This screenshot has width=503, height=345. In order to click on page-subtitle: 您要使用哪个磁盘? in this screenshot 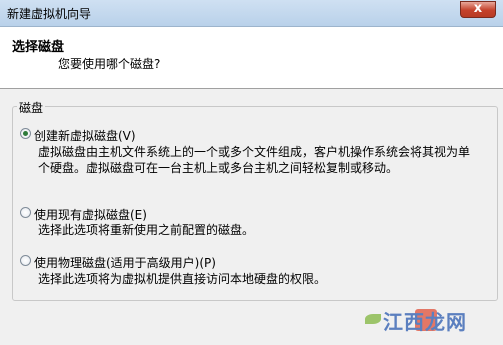, I will do `click(109, 64)`.